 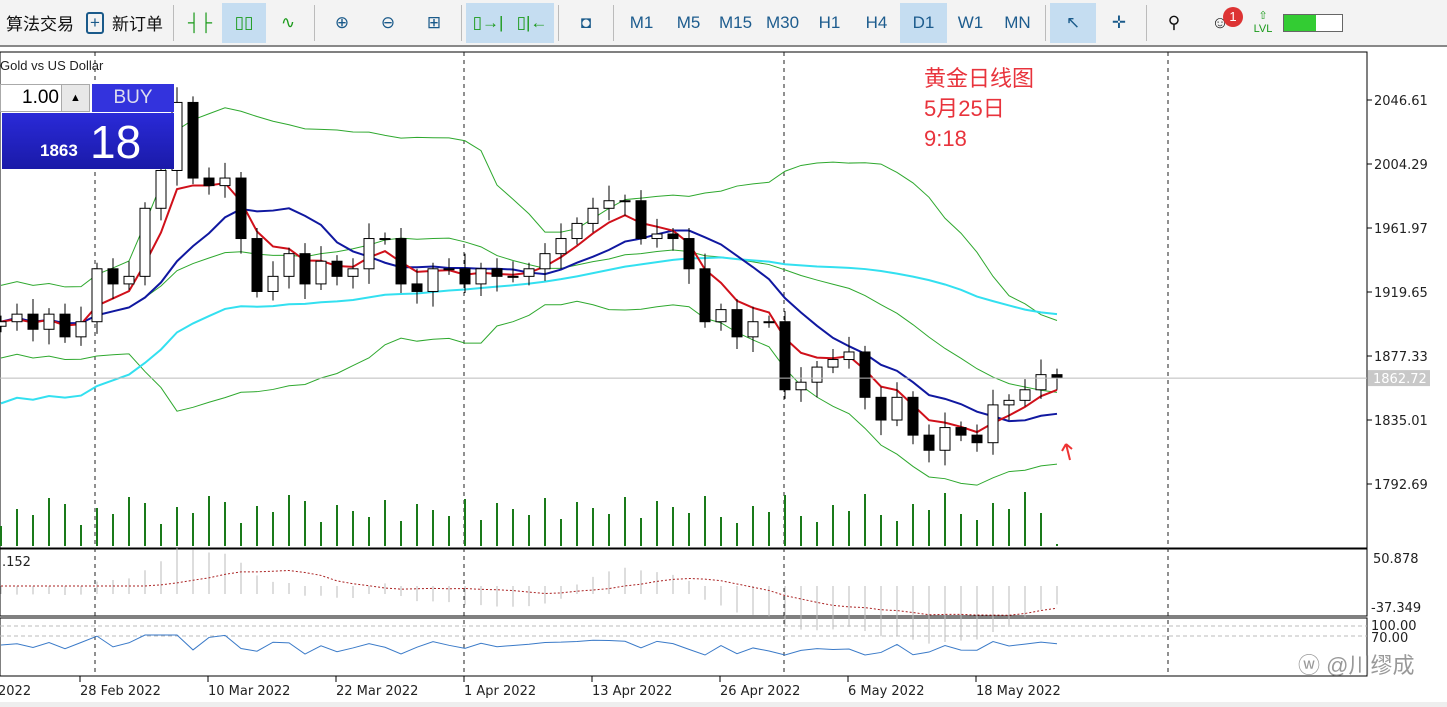 What do you see at coordinates (1017, 23) in the screenshot?
I see `timeframe-mn: MN` at bounding box center [1017, 23].